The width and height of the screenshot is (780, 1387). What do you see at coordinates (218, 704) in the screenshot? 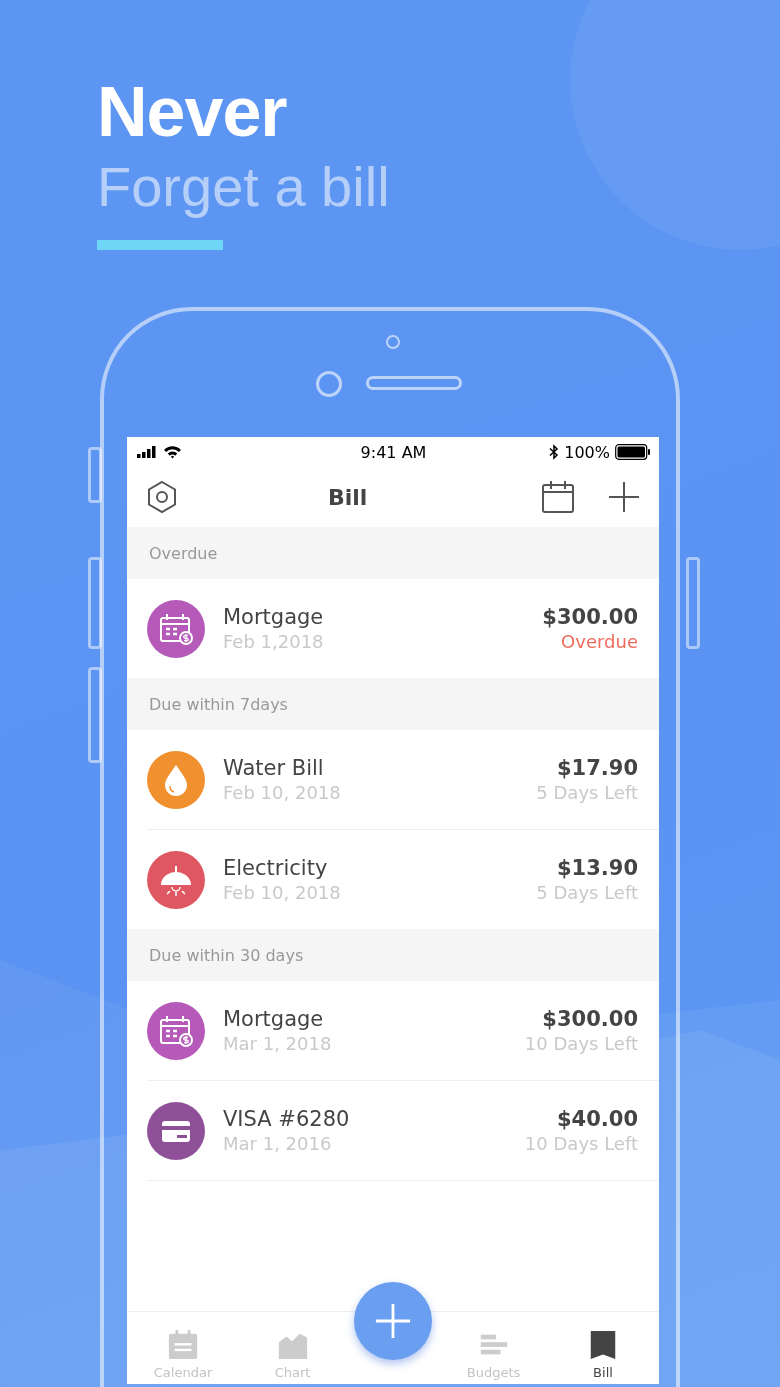
I see `section-title: Due within 7days` at bounding box center [218, 704].